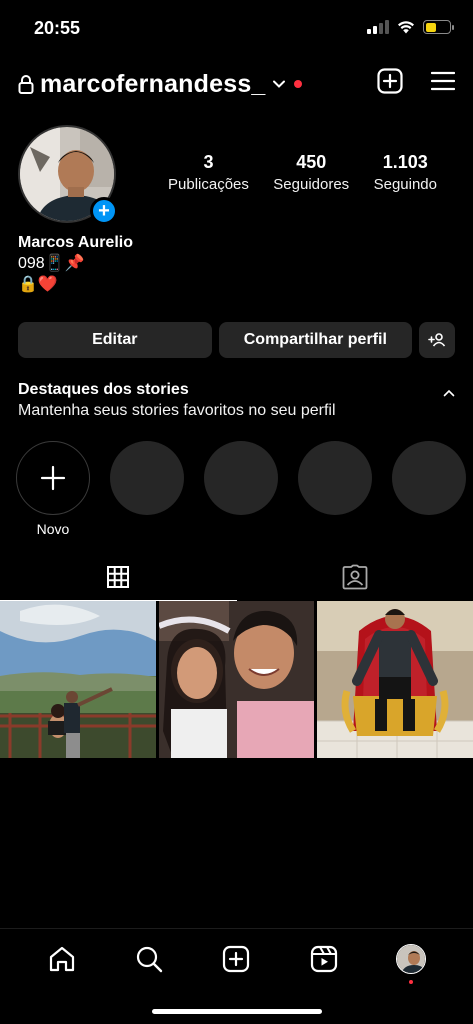 This screenshot has width=473, height=1024. What do you see at coordinates (115, 340) in the screenshot?
I see `edit-profile-button: Editar` at bounding box center [115, 340].